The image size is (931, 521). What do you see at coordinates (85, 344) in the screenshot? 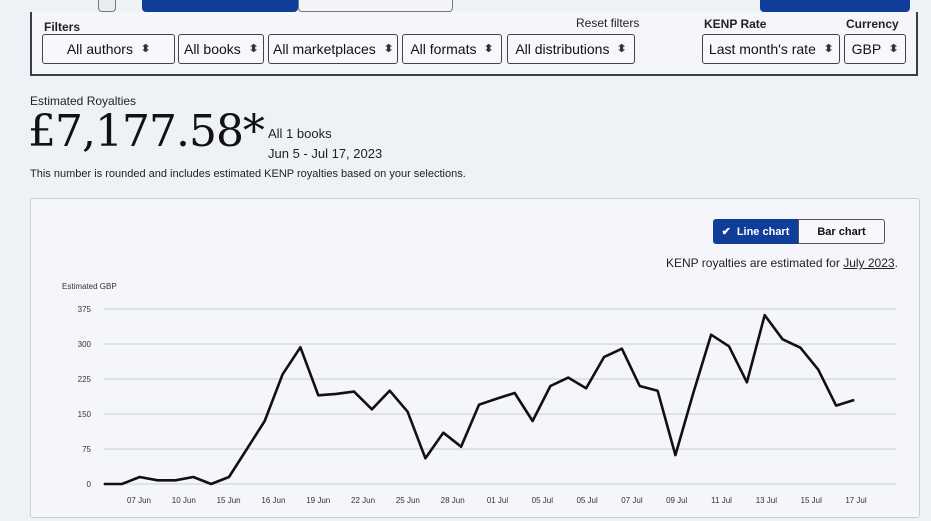
I see `y-tick-label: 300` at bounding box center [85, 344].